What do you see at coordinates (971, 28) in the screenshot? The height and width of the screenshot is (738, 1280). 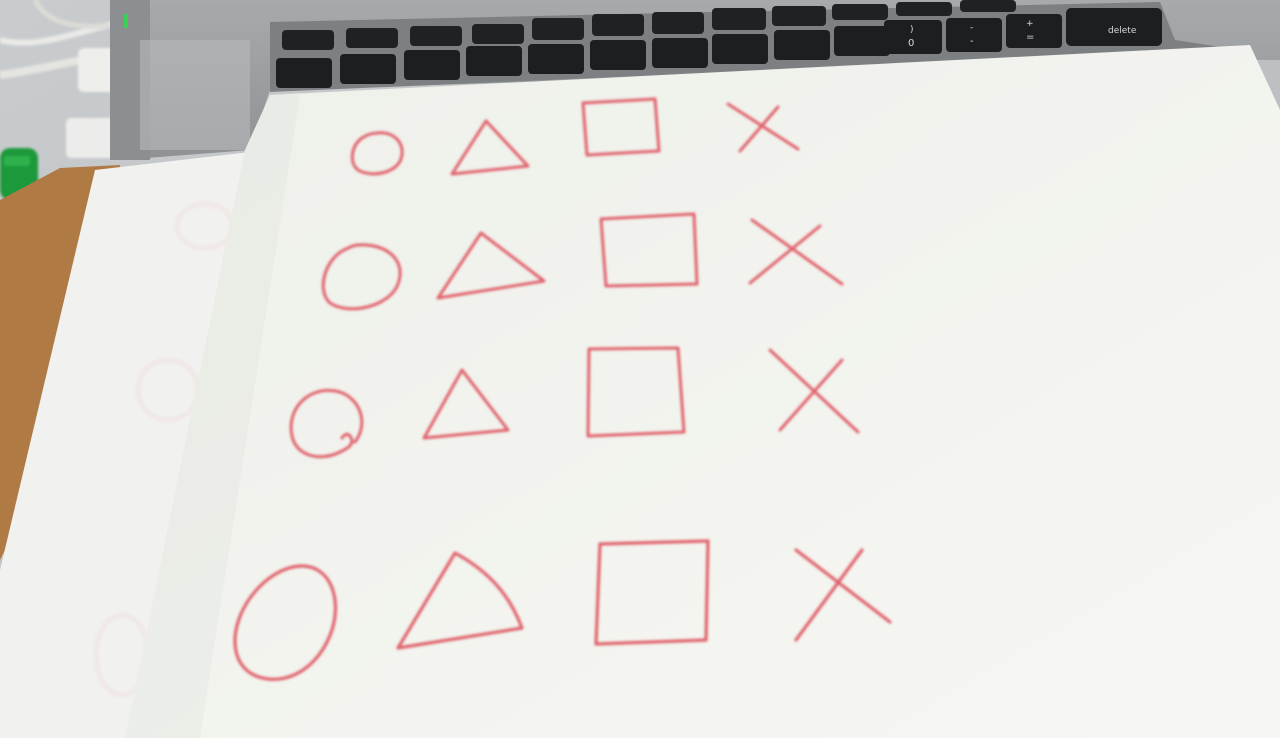 I see `key-minus-top-label: -` at bounding box center [971, 28].